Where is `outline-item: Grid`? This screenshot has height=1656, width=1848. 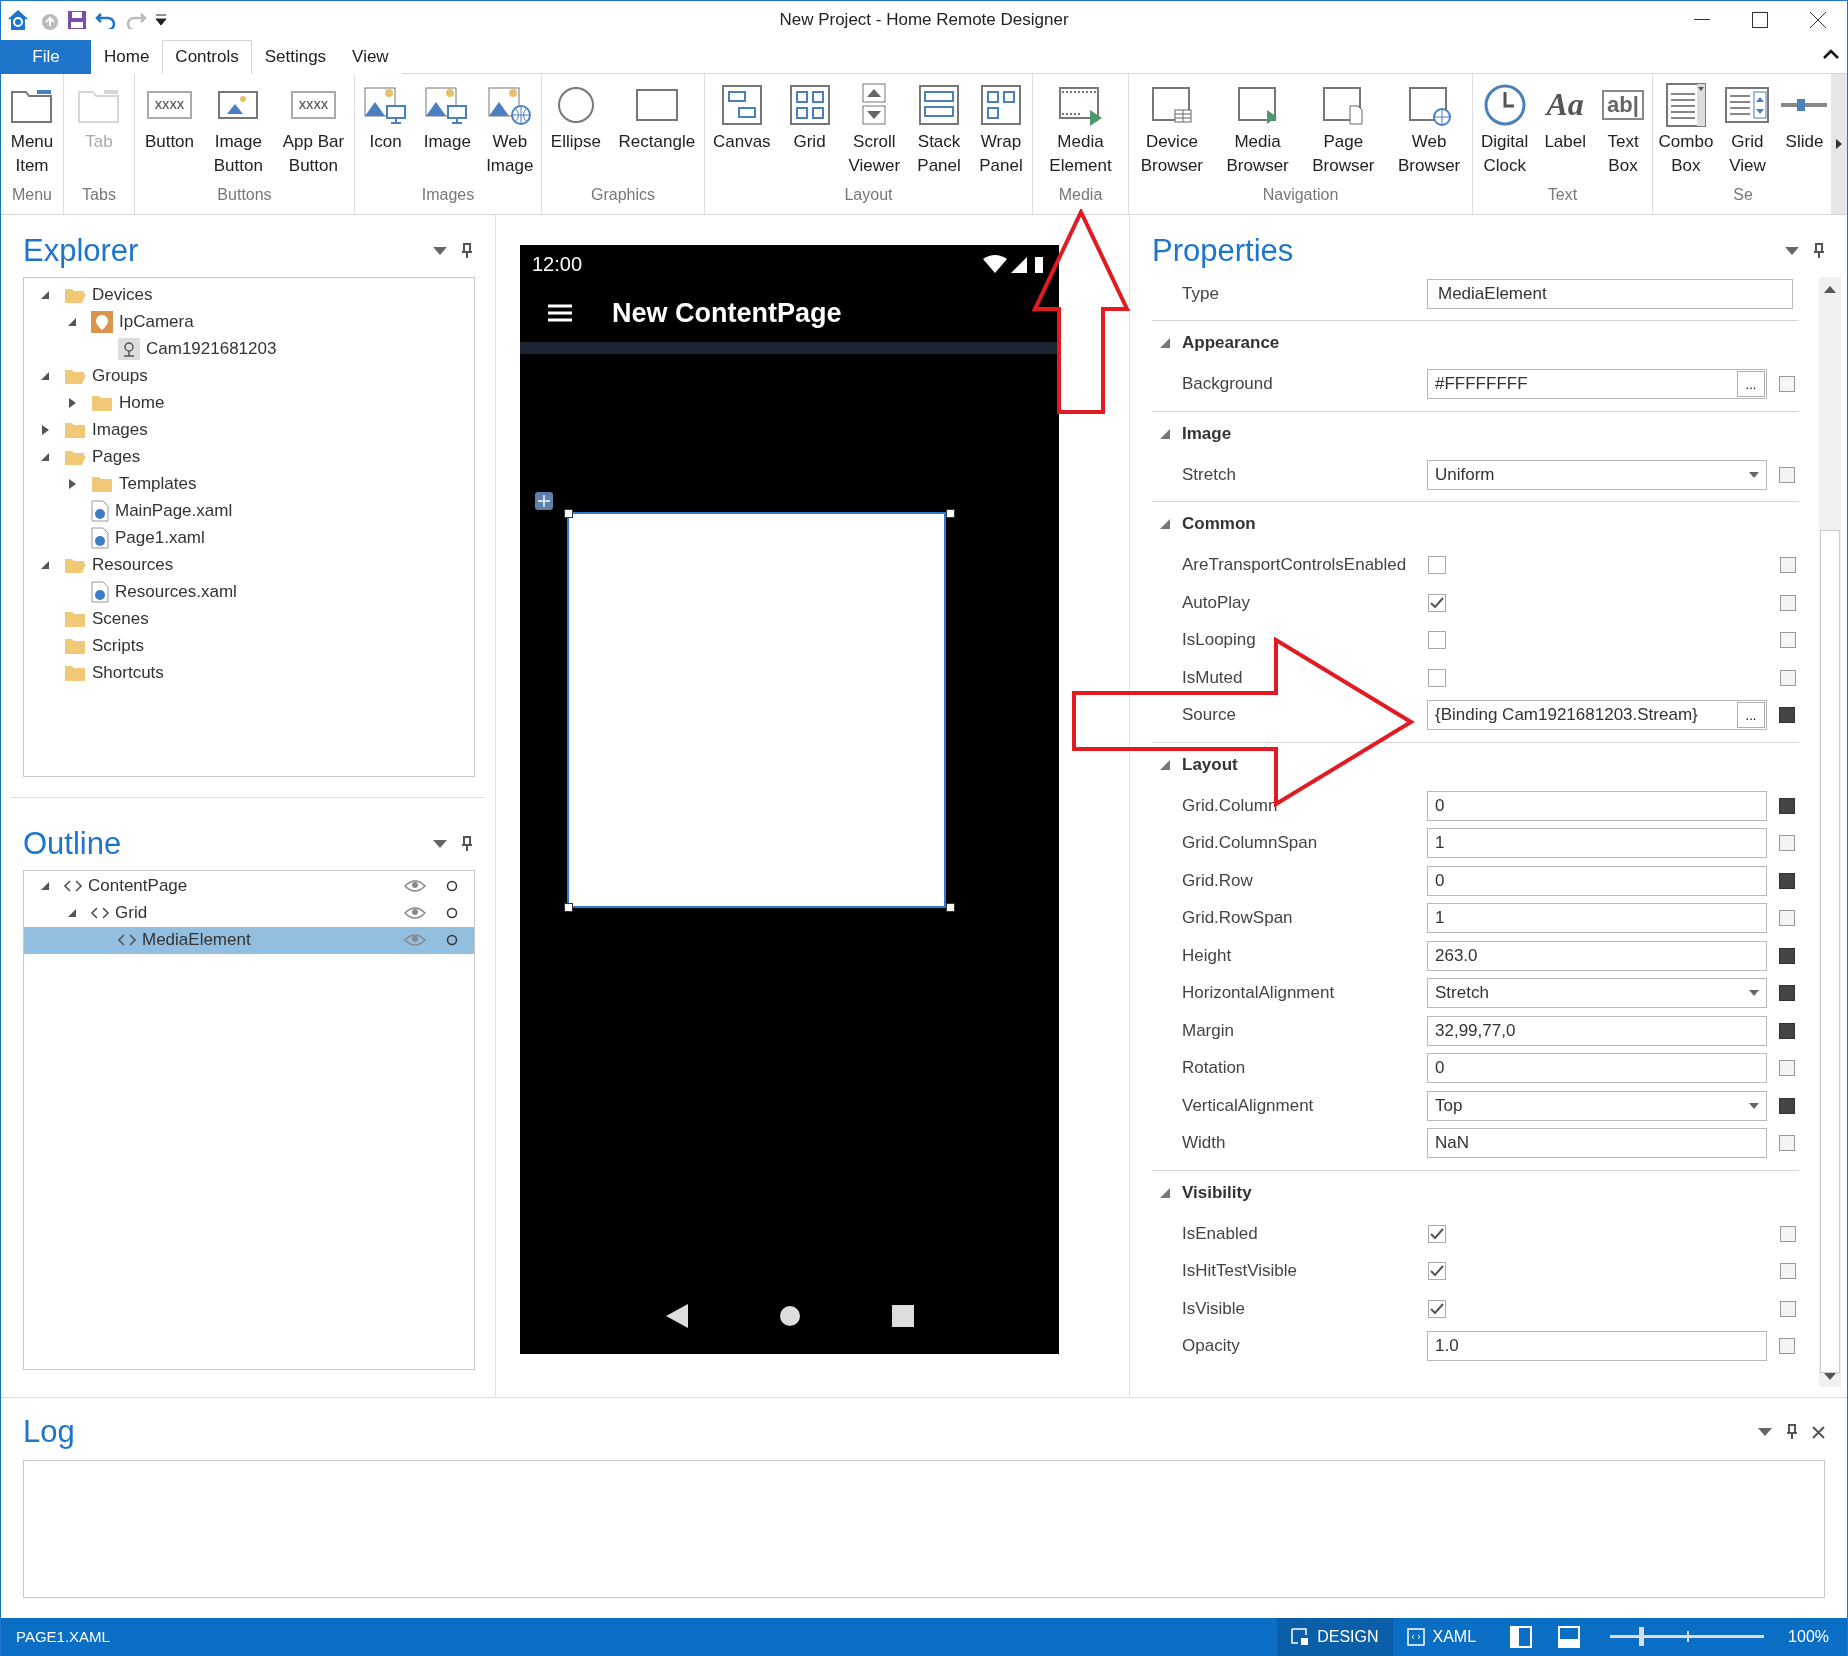
outline-item: Grid is located at coordinates (249, 913).